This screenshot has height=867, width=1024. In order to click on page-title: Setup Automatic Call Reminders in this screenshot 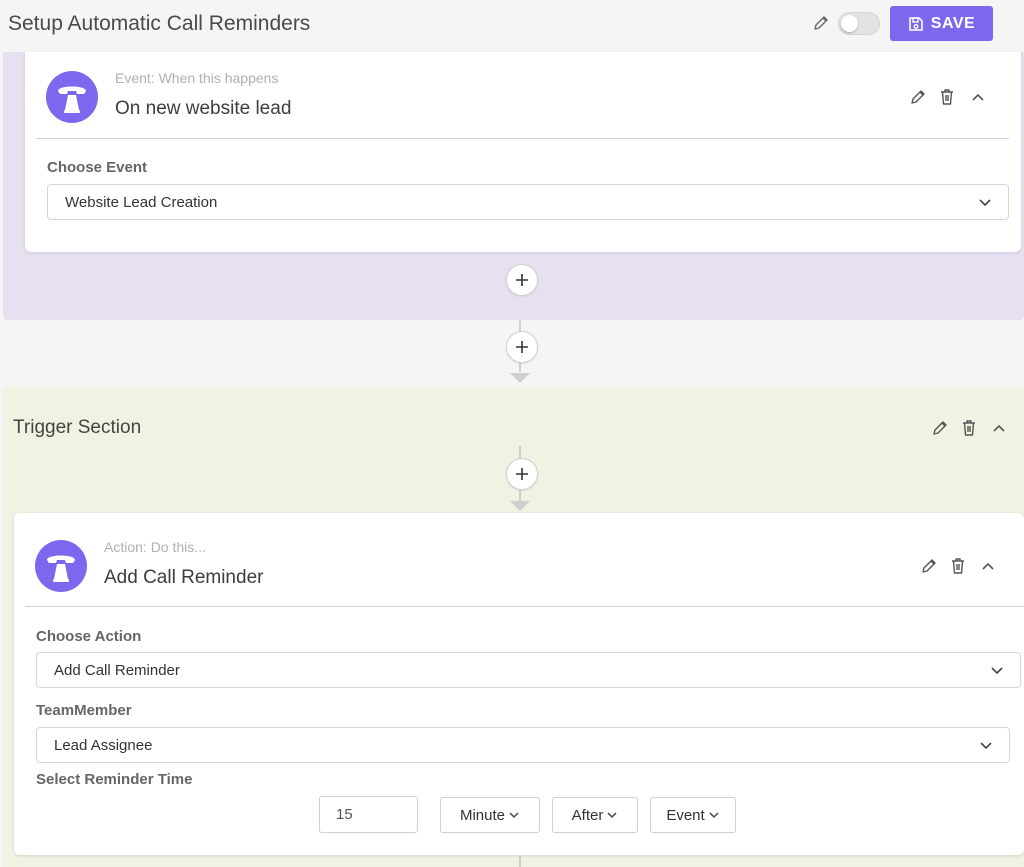, I will do `click(159, 23)`.